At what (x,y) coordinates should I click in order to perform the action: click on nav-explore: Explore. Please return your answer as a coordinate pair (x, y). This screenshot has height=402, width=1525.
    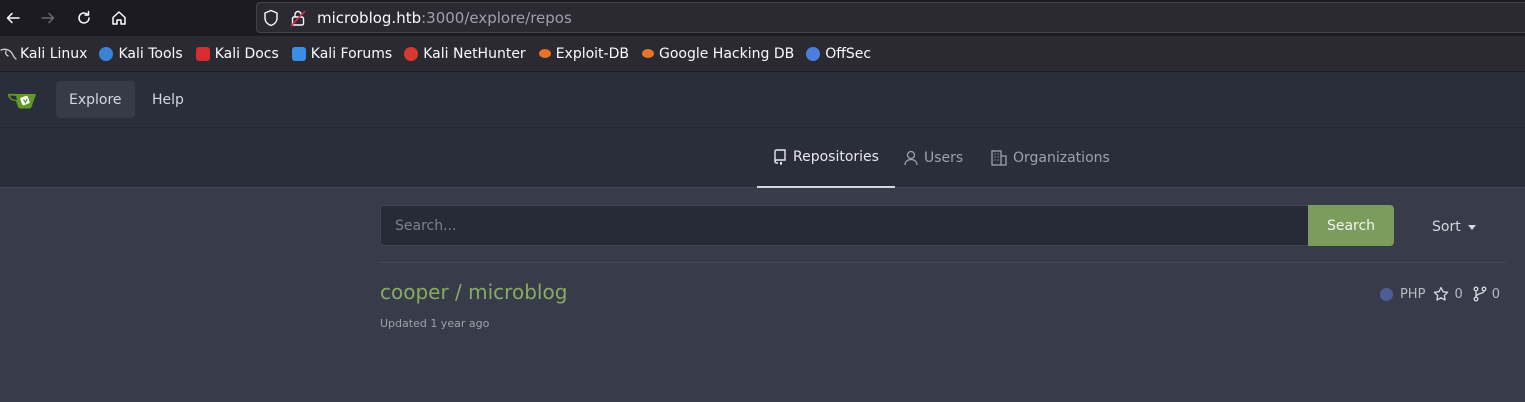
    Looking at the image, I should click on (95, 99).